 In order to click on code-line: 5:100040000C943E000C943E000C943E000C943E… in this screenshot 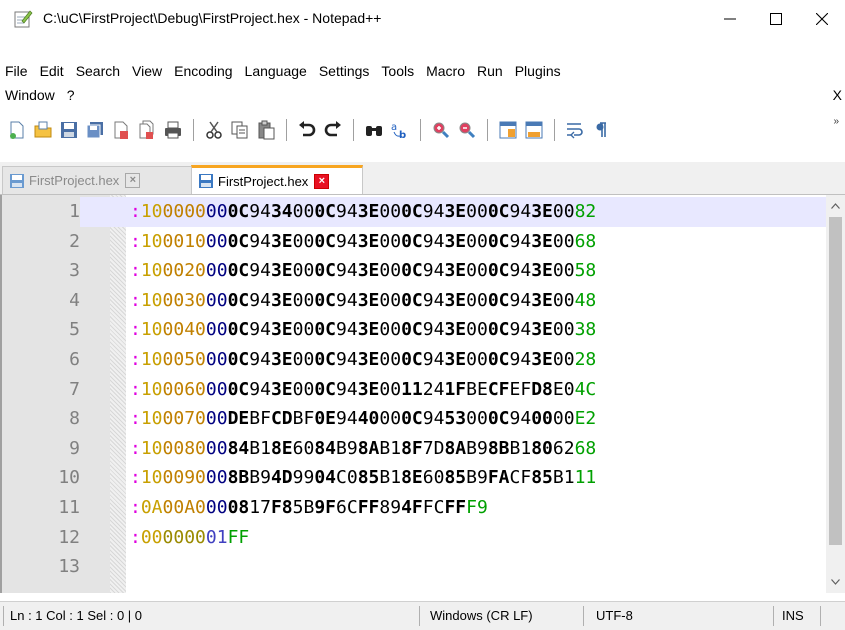, I will do `click(423, 330)`.